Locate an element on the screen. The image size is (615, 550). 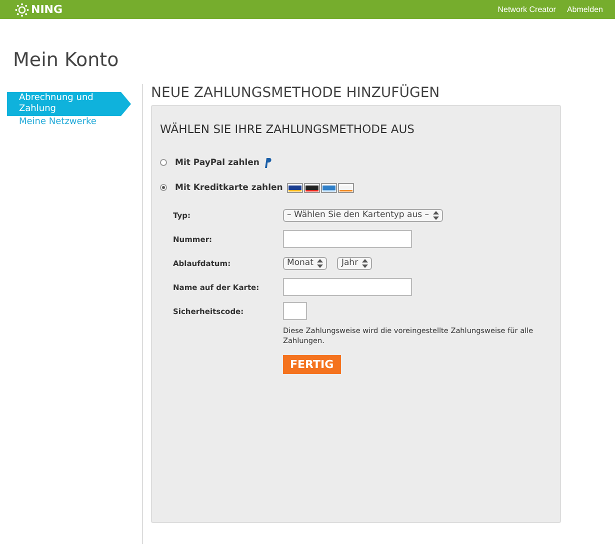
method-label: Mit Kreditkarte zahlen is located at coordinates (229, 187).